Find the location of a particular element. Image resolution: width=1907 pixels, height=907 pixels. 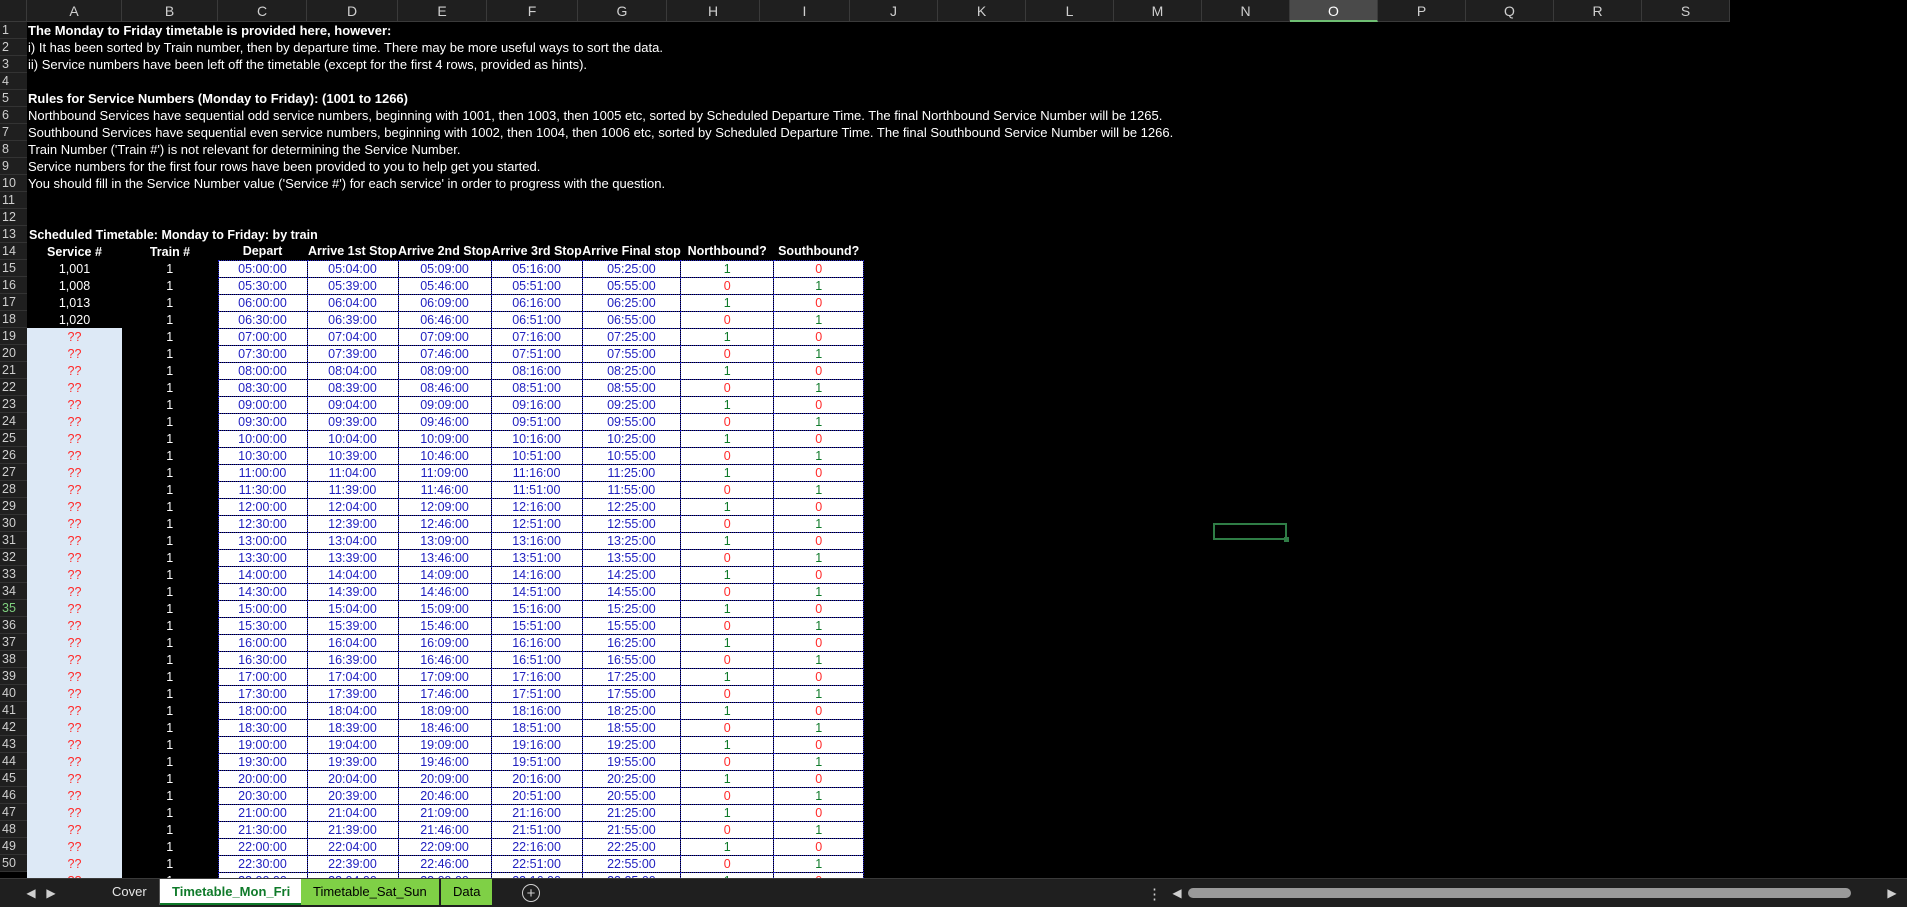

row-header: 4 is located at coordinates (13, 81).